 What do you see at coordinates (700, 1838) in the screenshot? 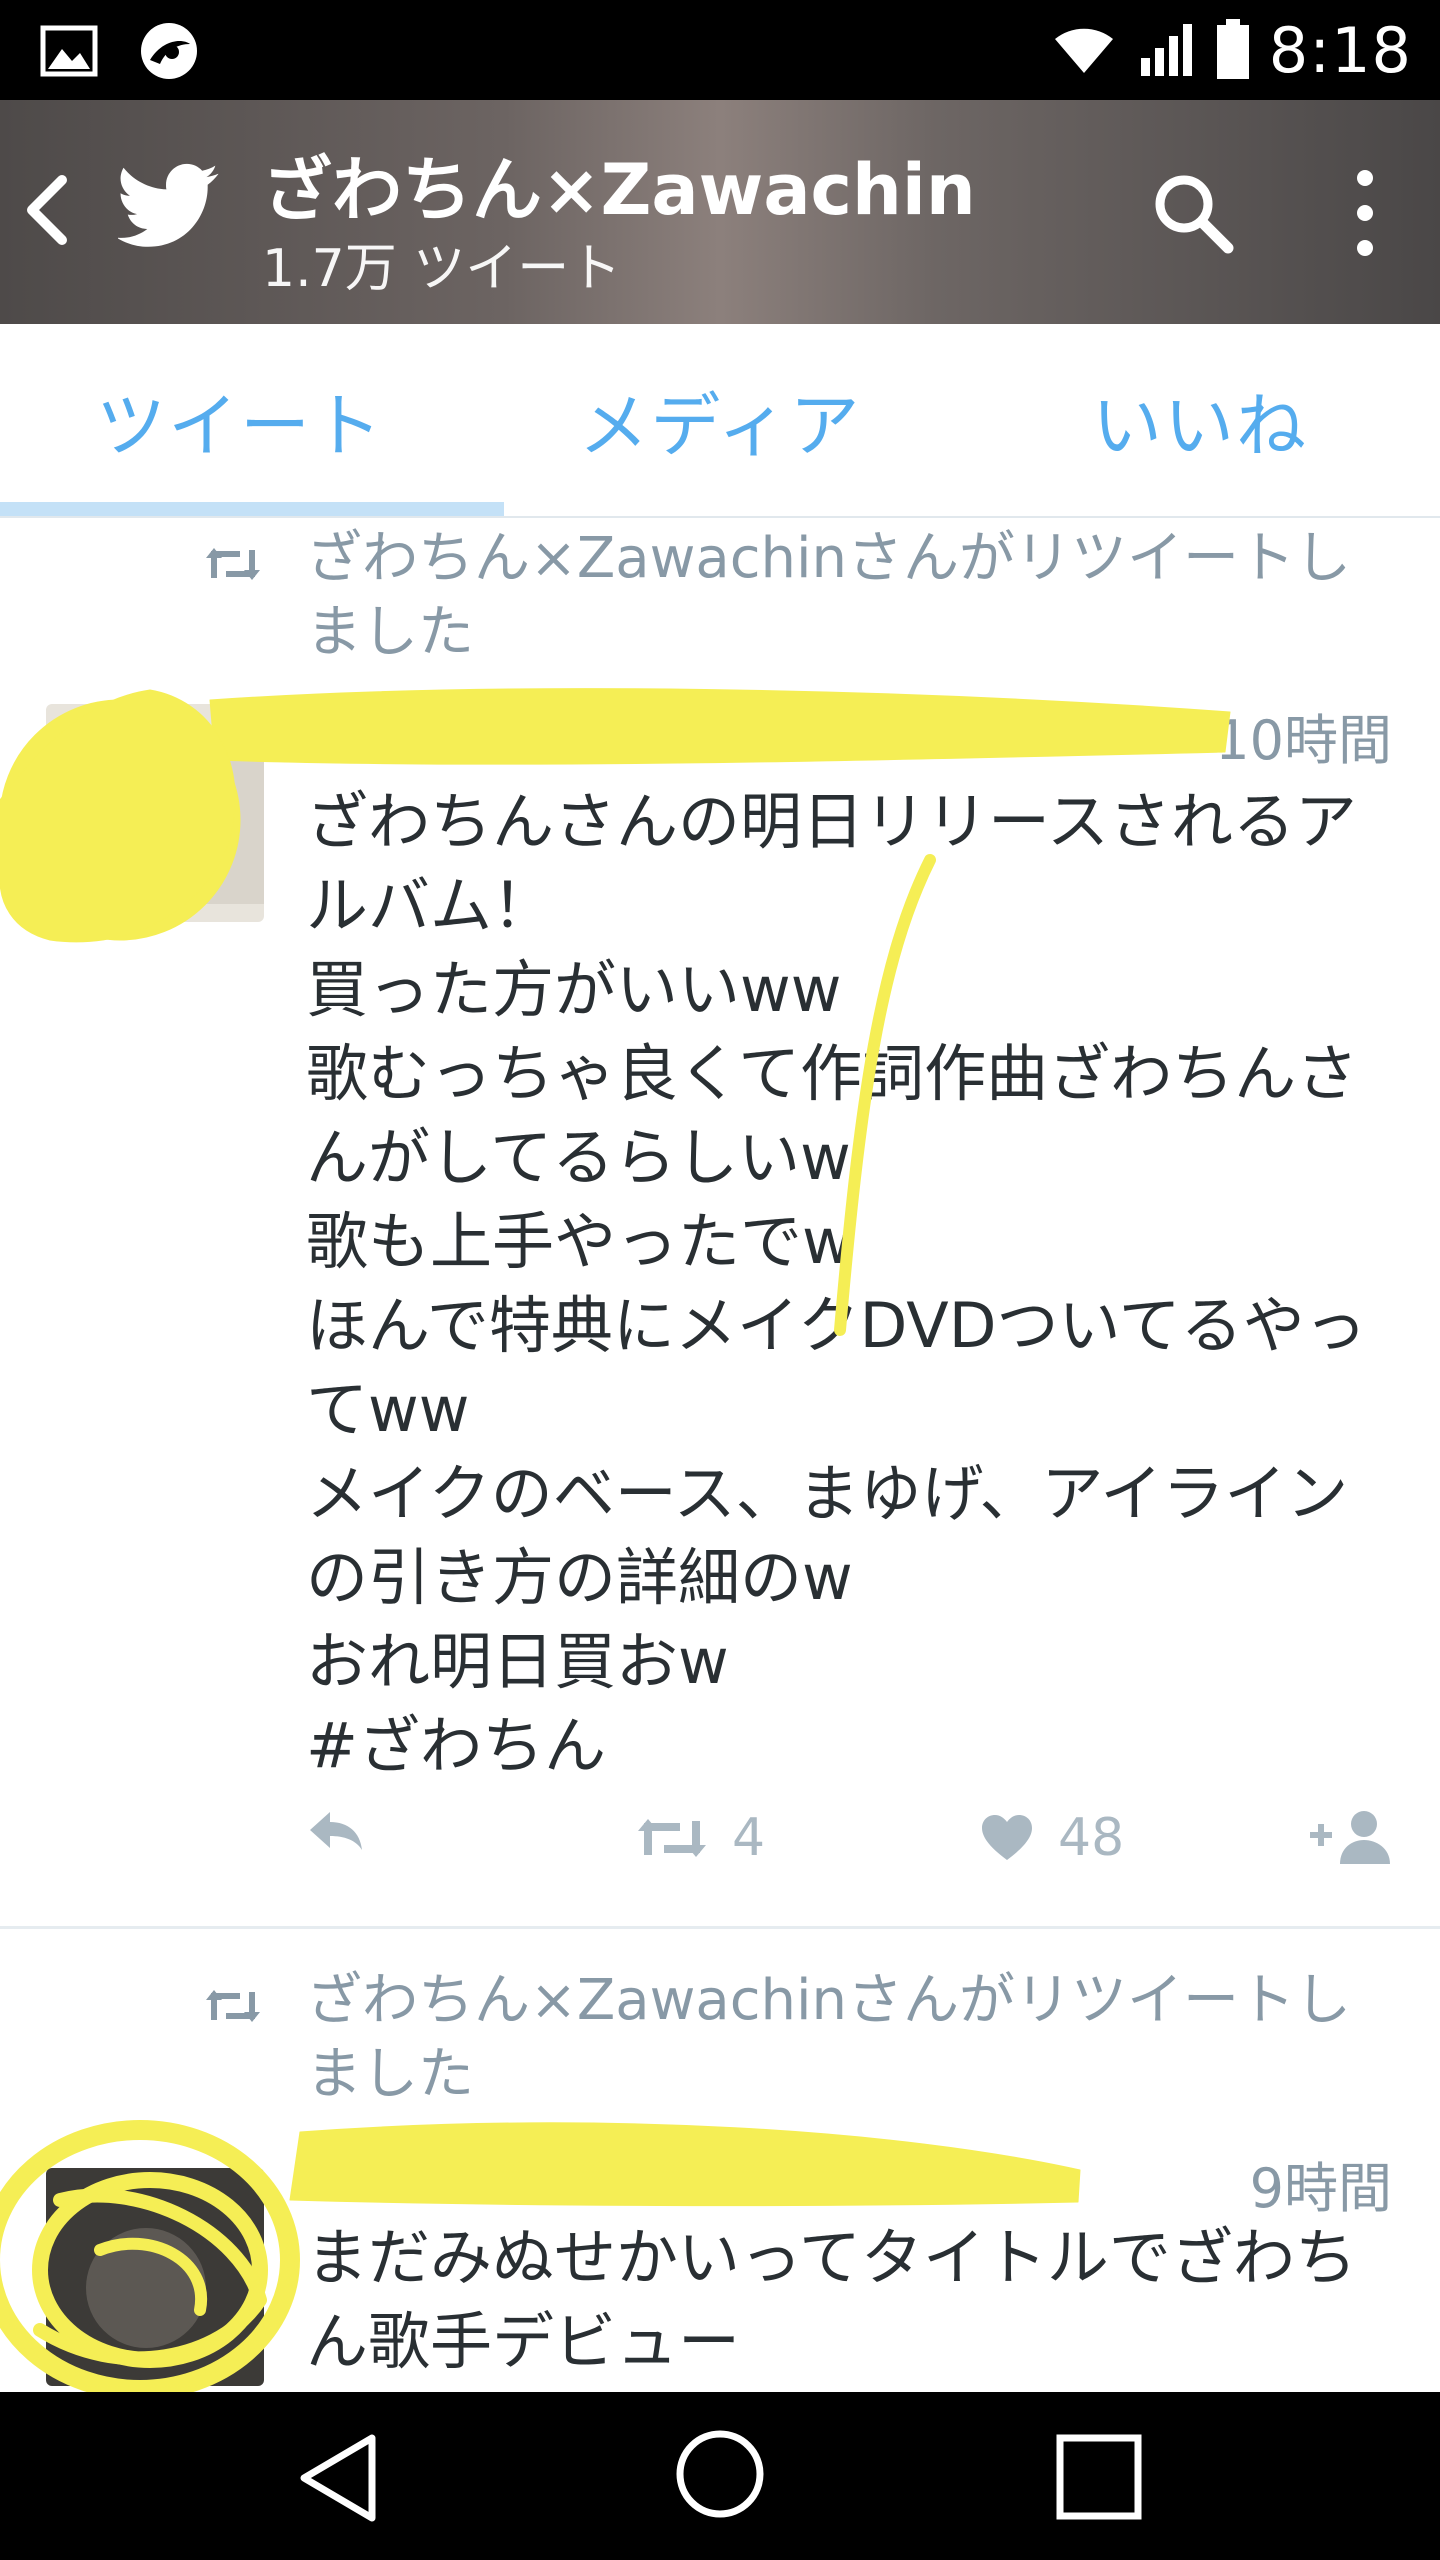
I see `retweet-button: 4` at bounding box center [700, 1838].